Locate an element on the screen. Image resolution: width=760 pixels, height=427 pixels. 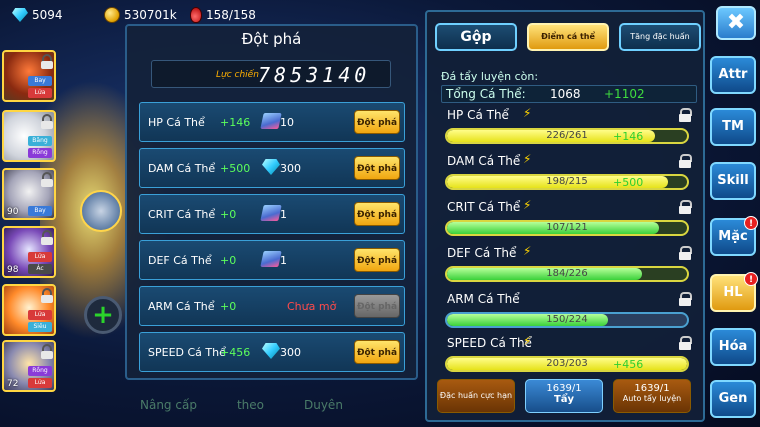
breakthrough-row-def: DEF Cá Thể +0 1 Đột phá is located at coordinates (272, 260).